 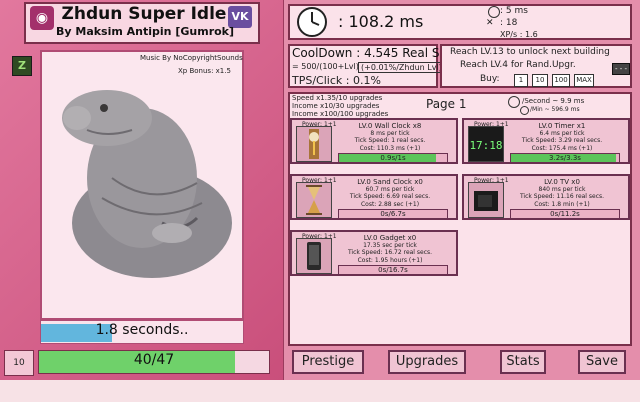 I want to click on bonus-income-30: Income x10/30 upgrades, so click(x=336, y=106).